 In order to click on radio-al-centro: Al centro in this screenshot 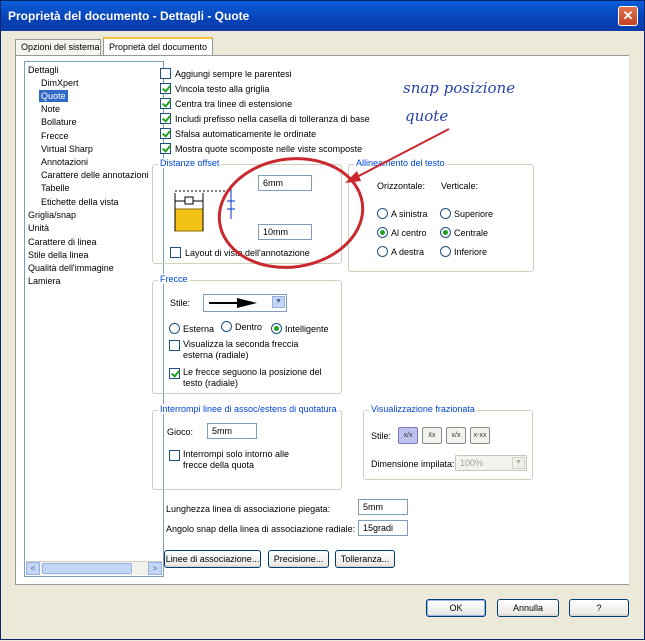, I will do `click(402, 232)`.